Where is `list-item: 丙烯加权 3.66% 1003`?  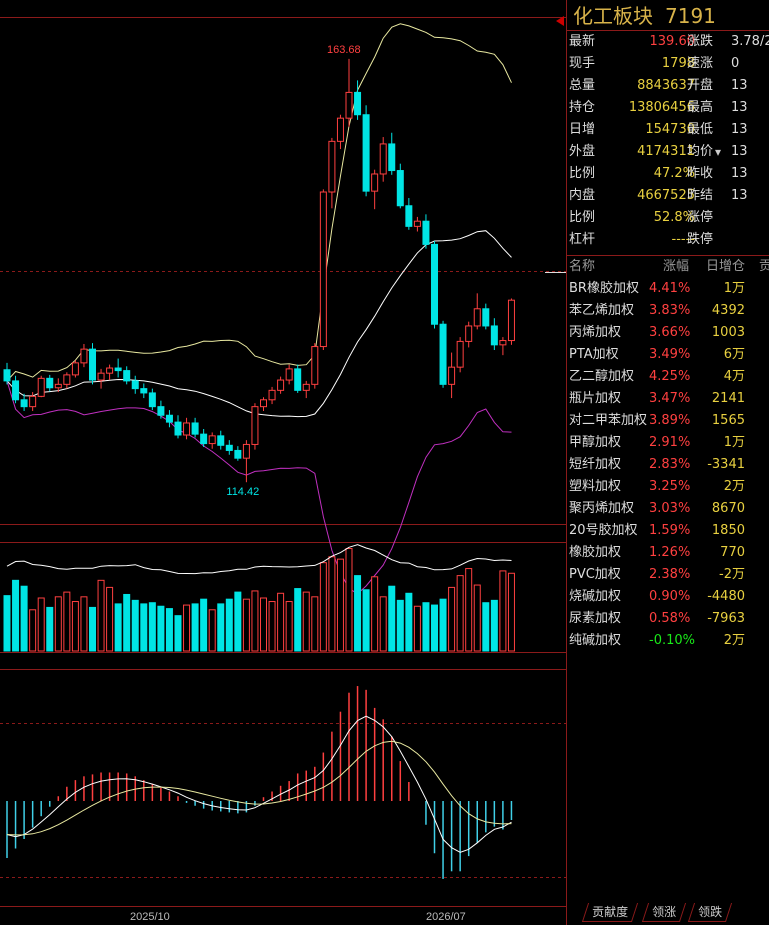
list-item: 丙烯加权 3.66% 1003 is located at coordinates (668, 333).